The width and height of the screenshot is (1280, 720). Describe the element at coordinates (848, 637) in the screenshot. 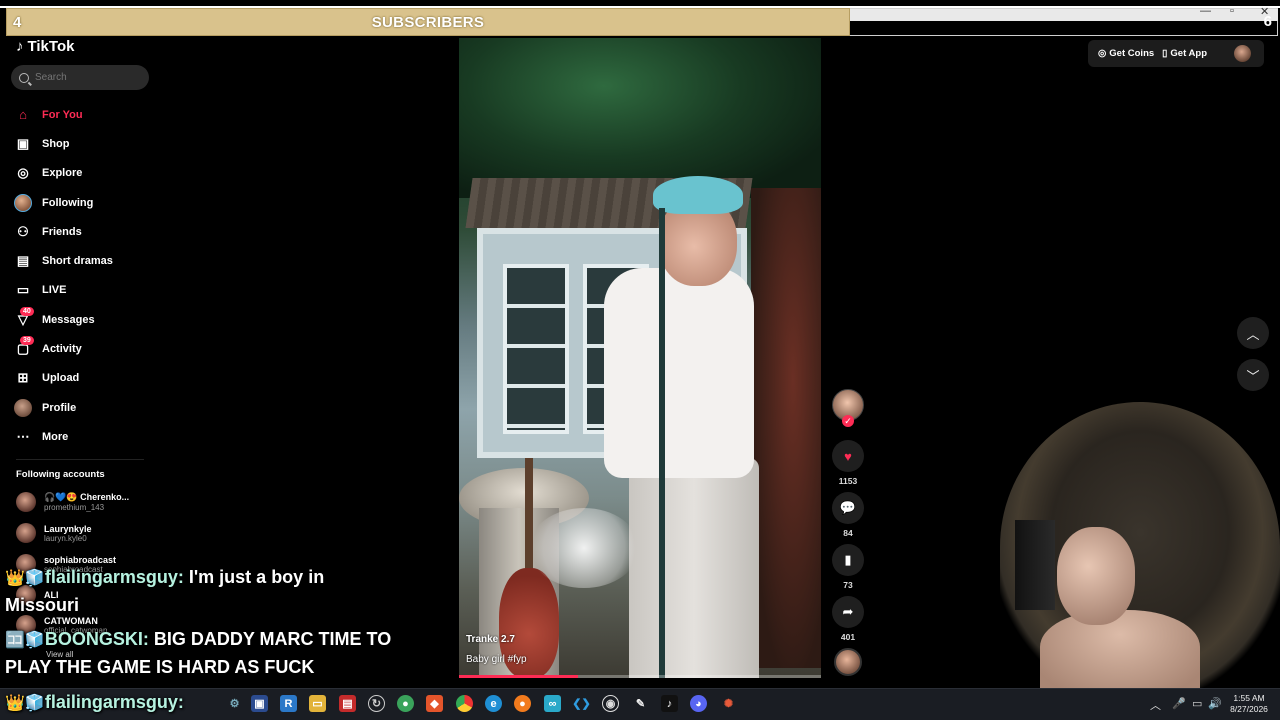

I see `share-count: 401` at that location.